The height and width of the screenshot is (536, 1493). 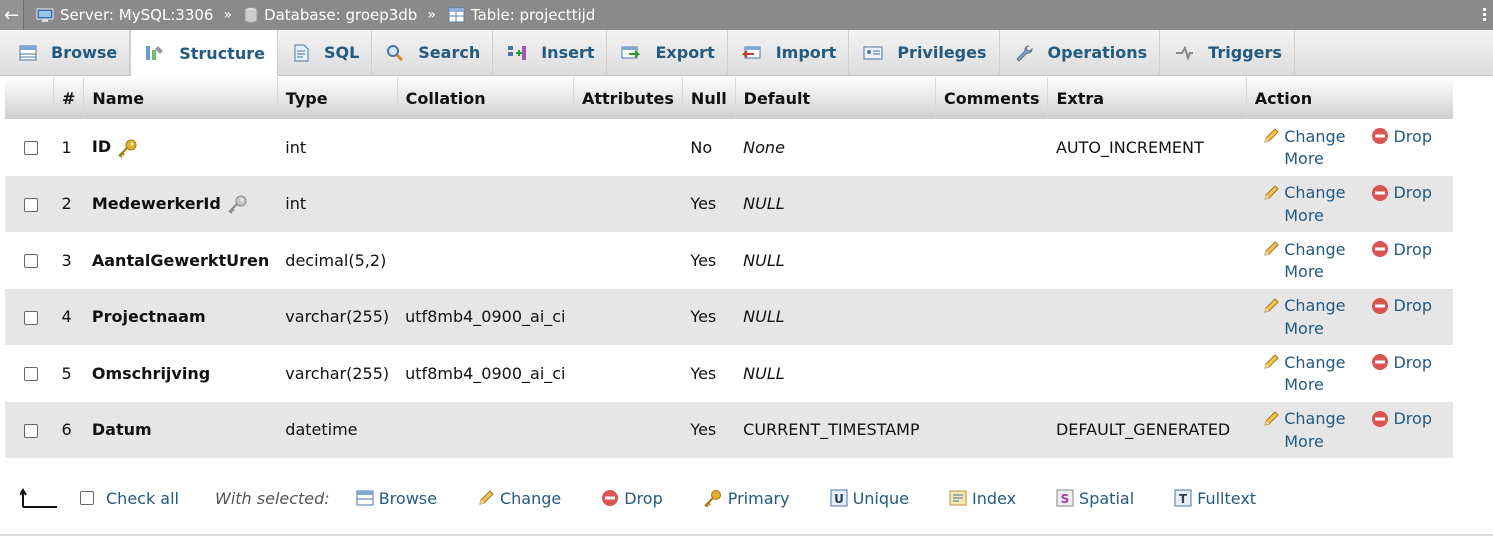 What do you see at coordinates (365, 498) in the screenshot?
I see `browse-icon` at bounding box center [365, 498].